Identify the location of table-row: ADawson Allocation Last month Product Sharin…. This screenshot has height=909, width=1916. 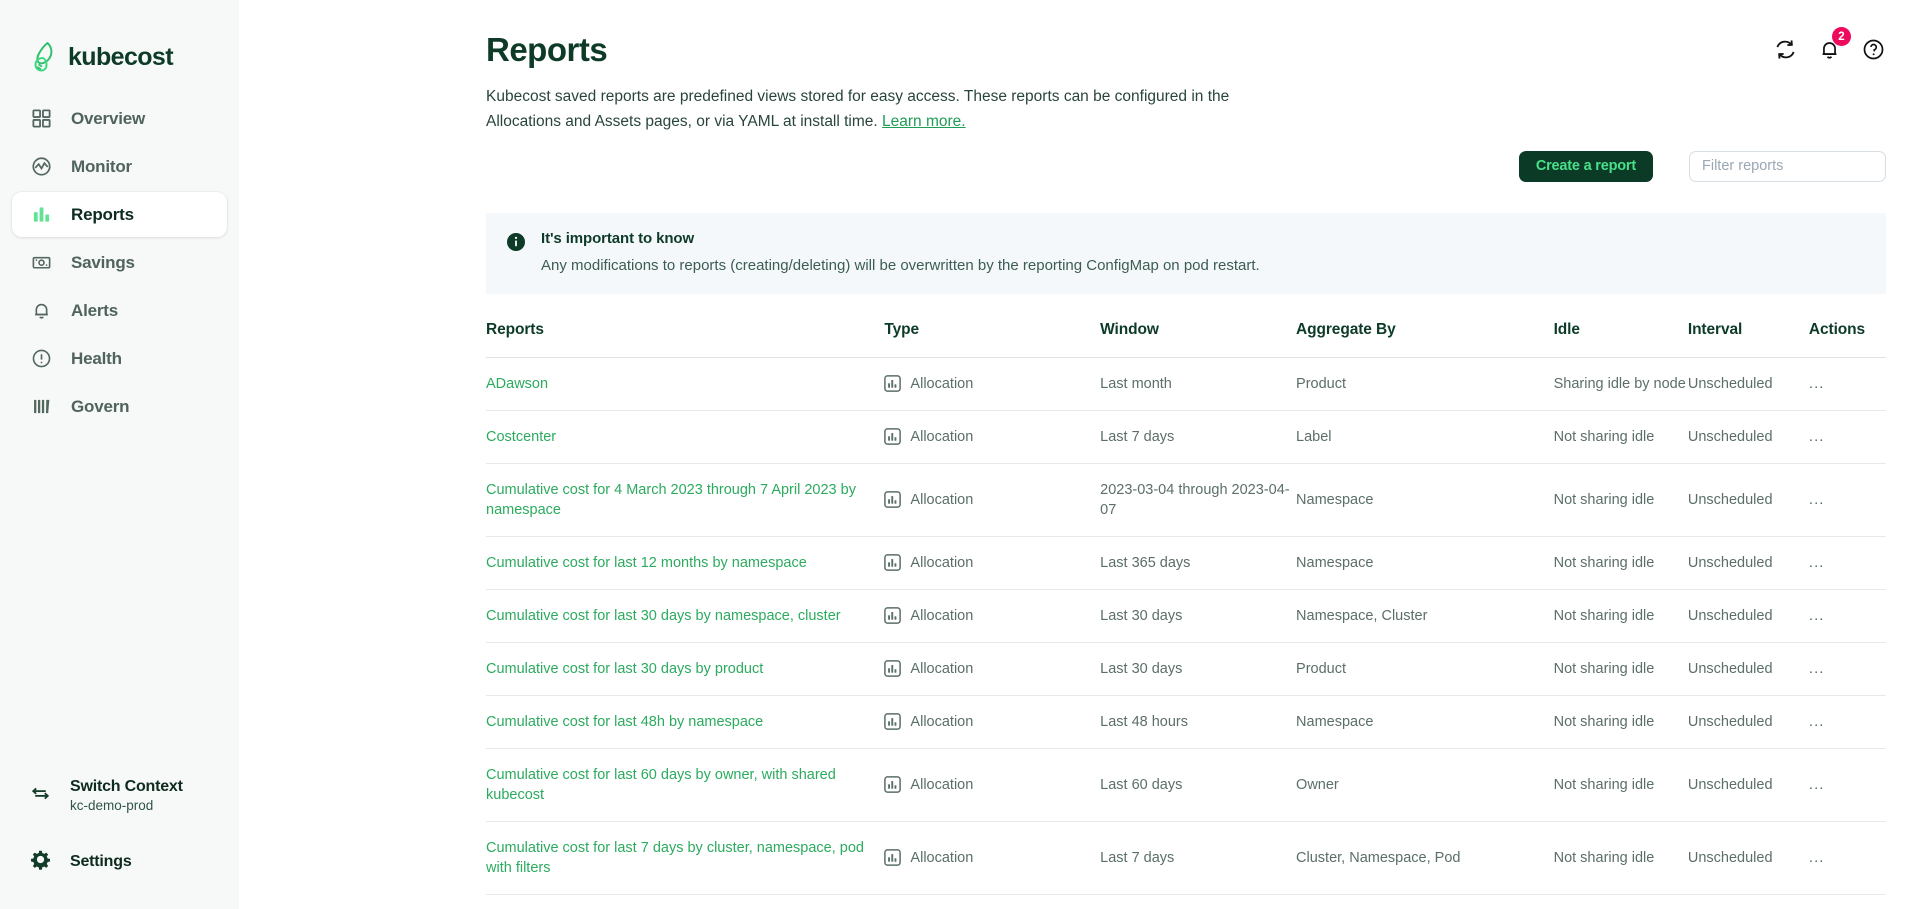
(1186, 384).